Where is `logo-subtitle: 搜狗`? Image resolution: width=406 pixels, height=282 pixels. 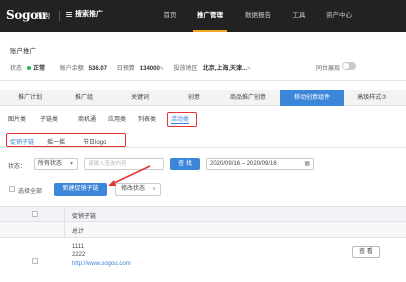 logo-subtitle: 搜狗 is located at coordinates (43, 16).